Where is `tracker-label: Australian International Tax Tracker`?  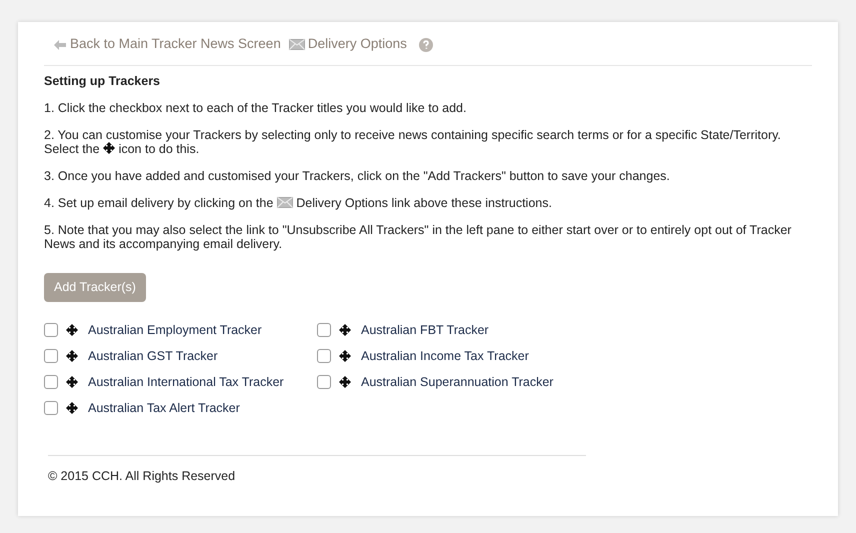 tracker-label: Australian International Tax Tracker is located at coordinates (186, 382).